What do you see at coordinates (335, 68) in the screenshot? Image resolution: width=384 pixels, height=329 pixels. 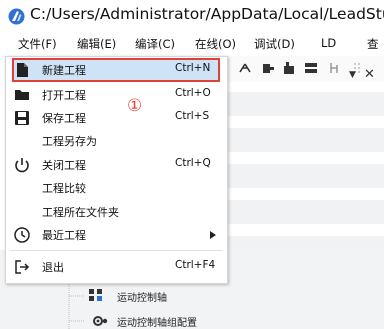 I see `ladder-note-icon` at bounding box center [335, 68].